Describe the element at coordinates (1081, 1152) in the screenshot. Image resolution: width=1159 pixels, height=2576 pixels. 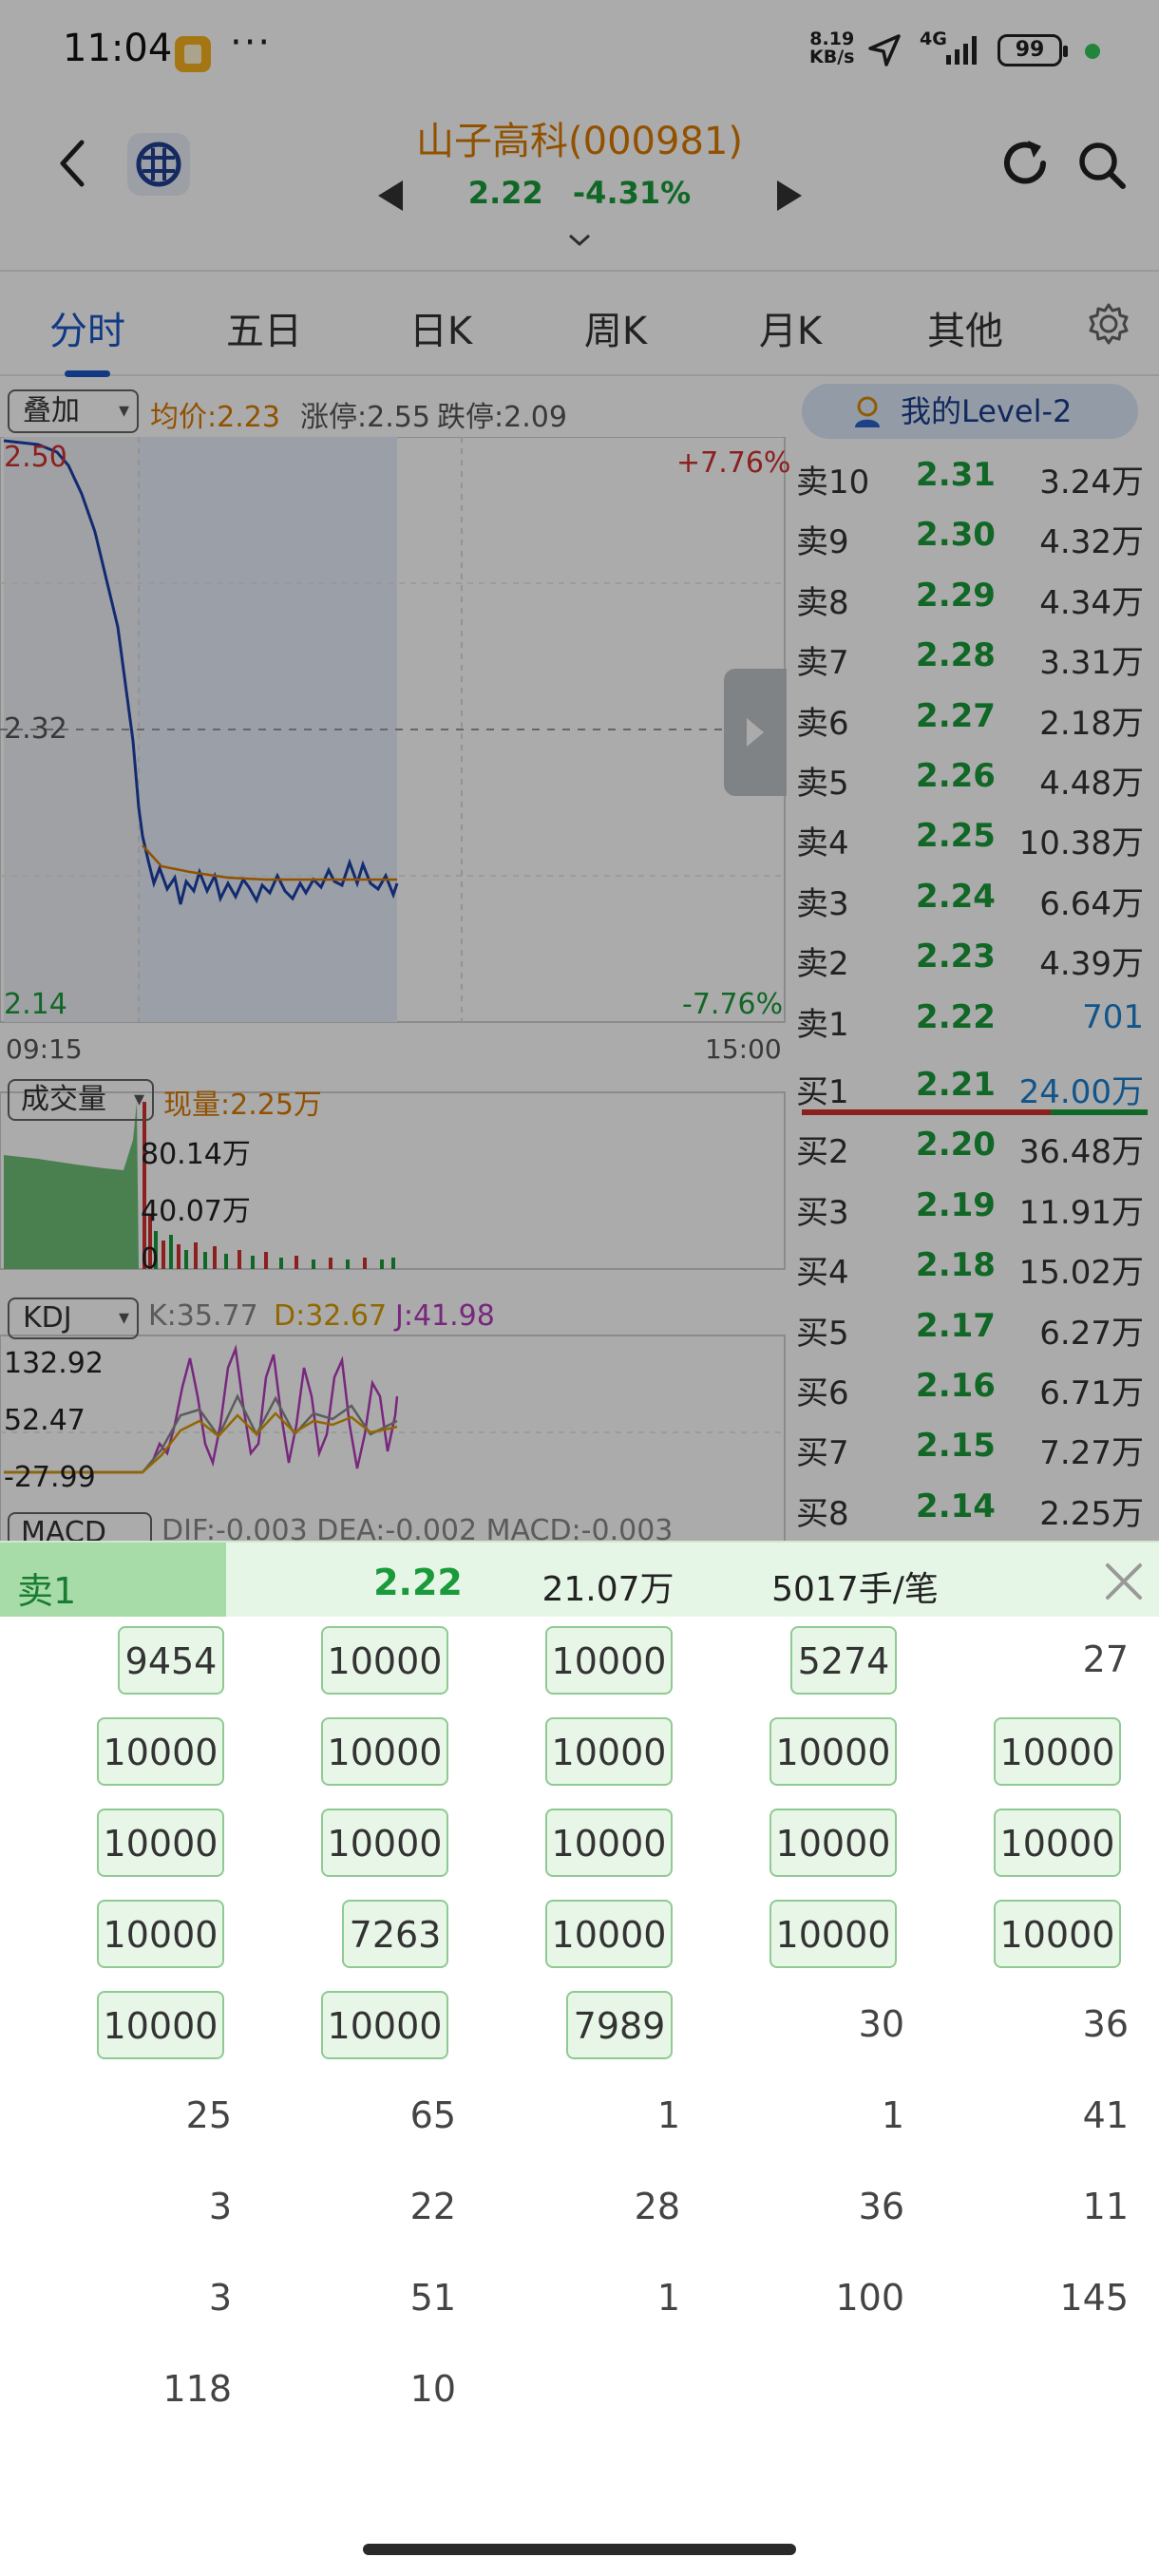
I see `order-level-volume: 36.48万` at that location.